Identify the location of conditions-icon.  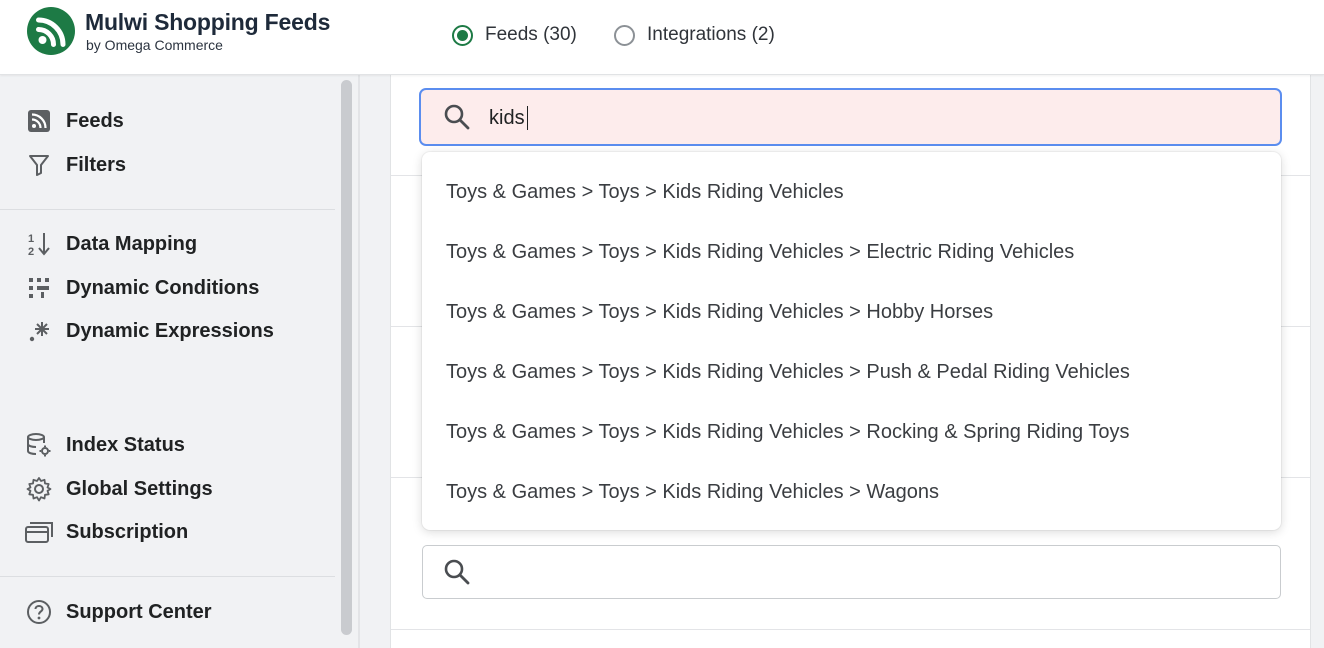
(39, 288).